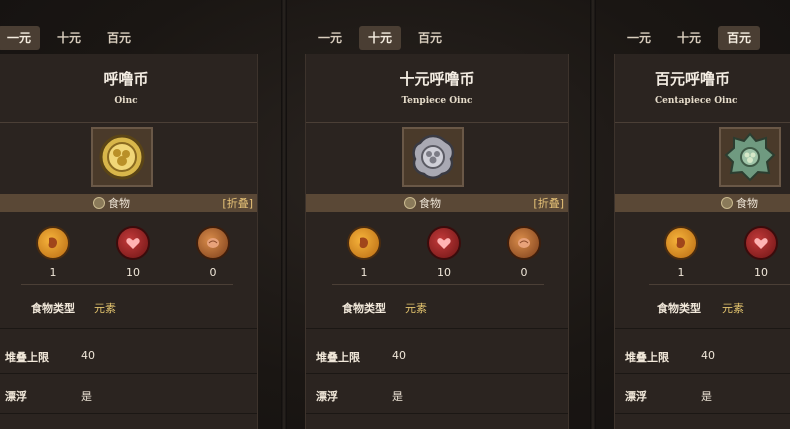  Describe the element at coordinates (696, 101) in the screenshot. I see `item-subtitle: Centapiece Oinc` at that location.